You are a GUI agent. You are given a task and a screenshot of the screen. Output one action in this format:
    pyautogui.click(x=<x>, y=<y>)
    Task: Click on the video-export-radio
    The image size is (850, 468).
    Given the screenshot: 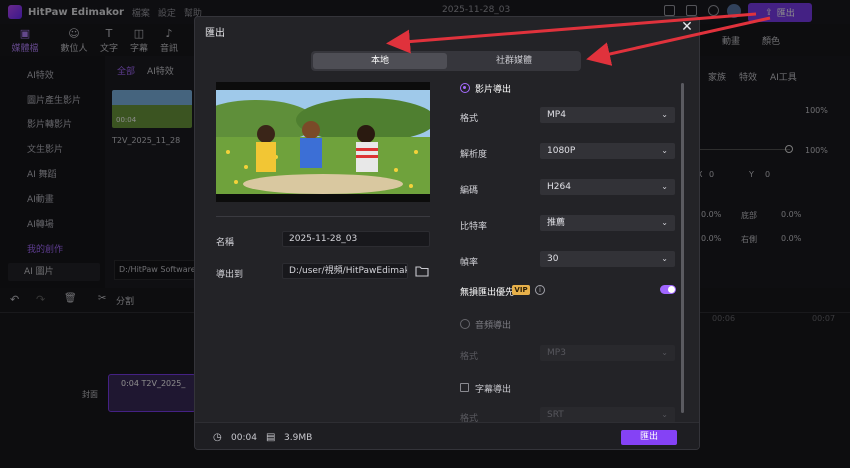 What is the action you would take?
    pyautogui.click(x=465, y=88)
    